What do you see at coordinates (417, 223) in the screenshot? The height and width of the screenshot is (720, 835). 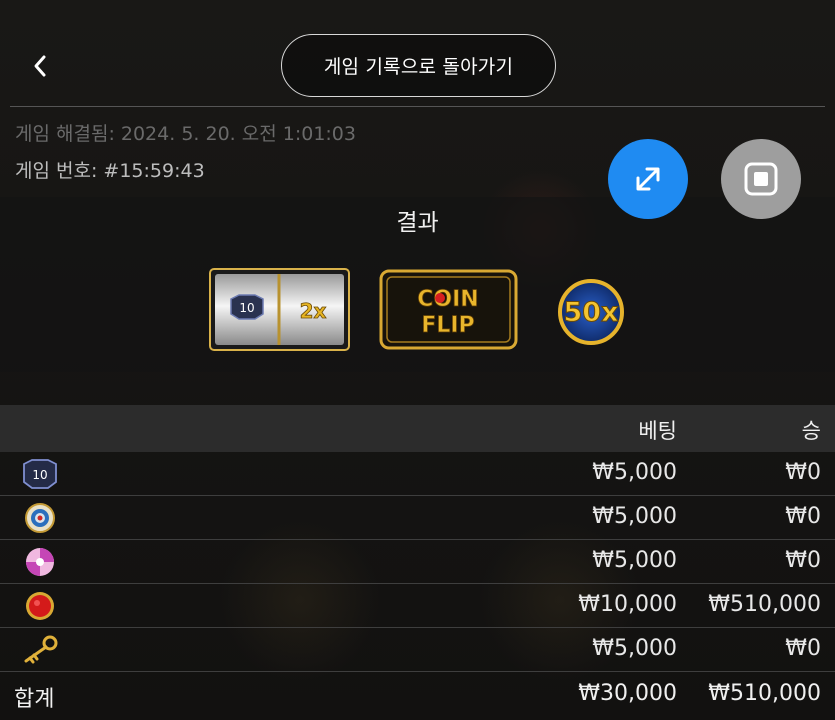 I see `result-title: 결과` at bounding box center [417, 223].